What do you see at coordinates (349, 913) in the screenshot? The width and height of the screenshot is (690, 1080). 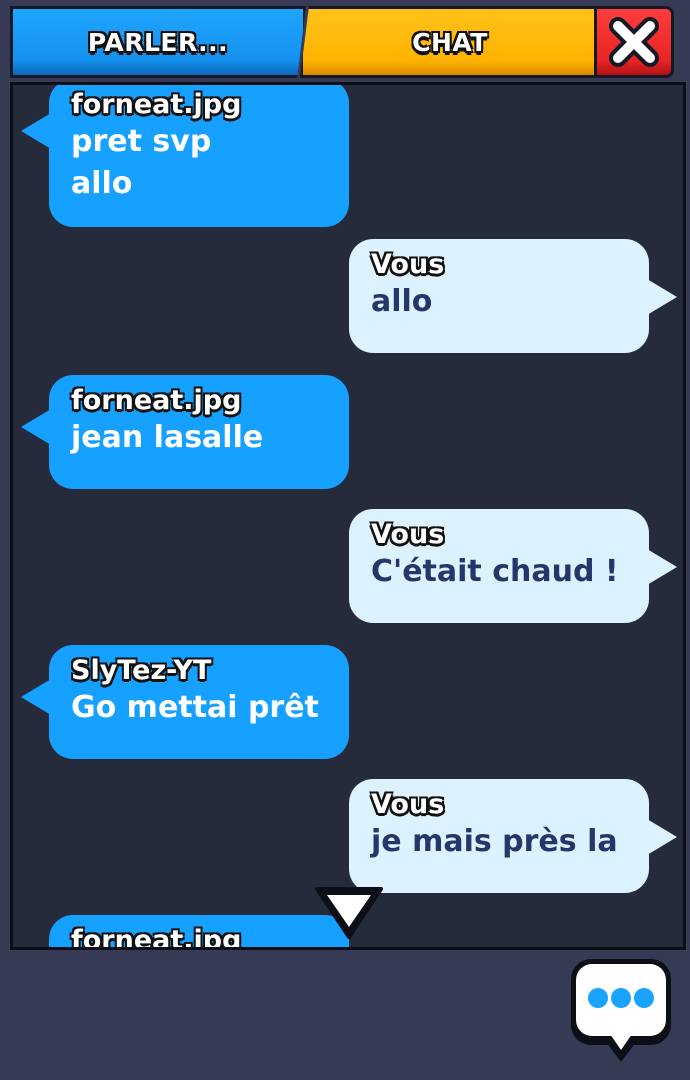 I see `scroll-down-icon` at bounding box center [349, 913].